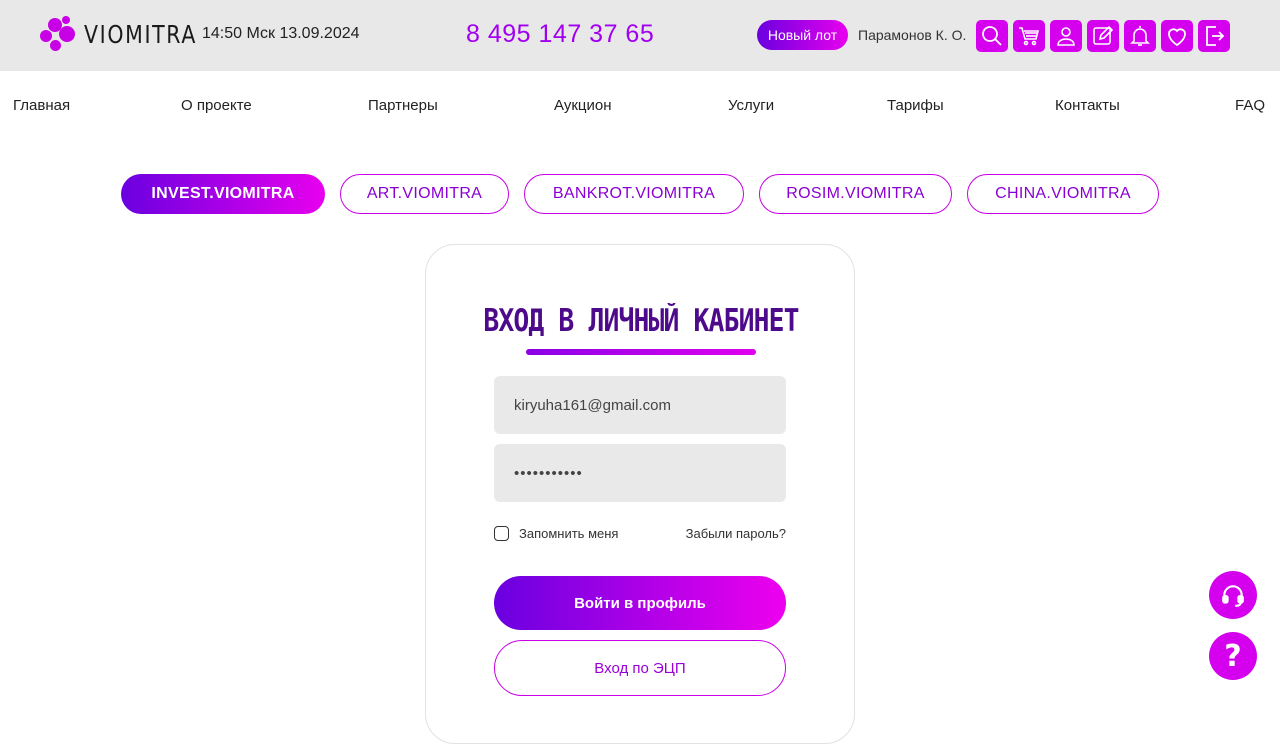 Image resolution: width=1280 pixels, height=744 pixels. Describe the element at coordinates (1029, 36) in the screenshot. I see `cart-icon` at that location.